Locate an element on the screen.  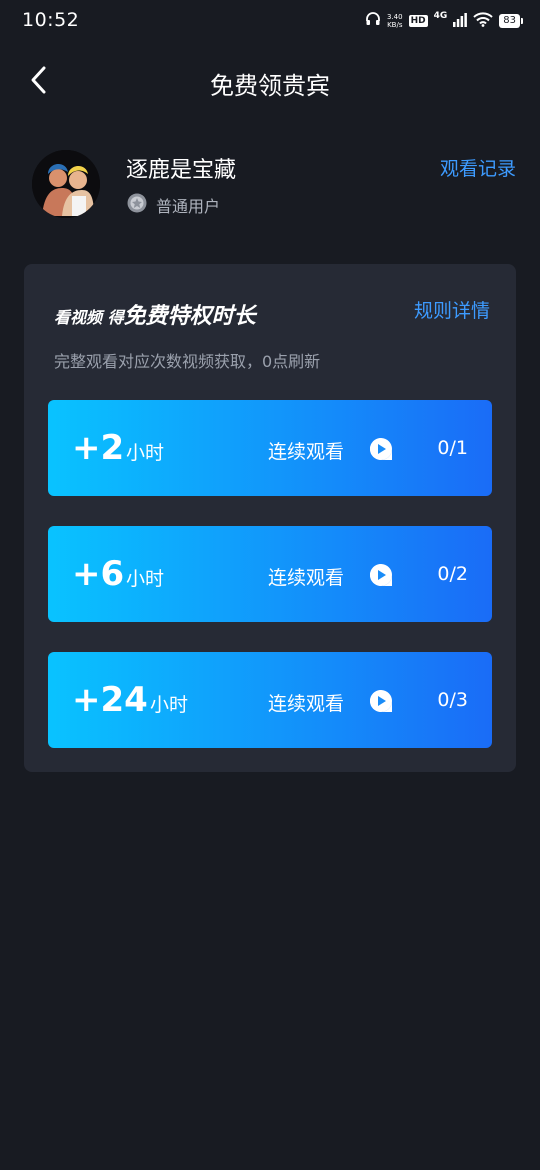
card-title-highlight: 免费特权时长 is located at coordinates (189, 316).